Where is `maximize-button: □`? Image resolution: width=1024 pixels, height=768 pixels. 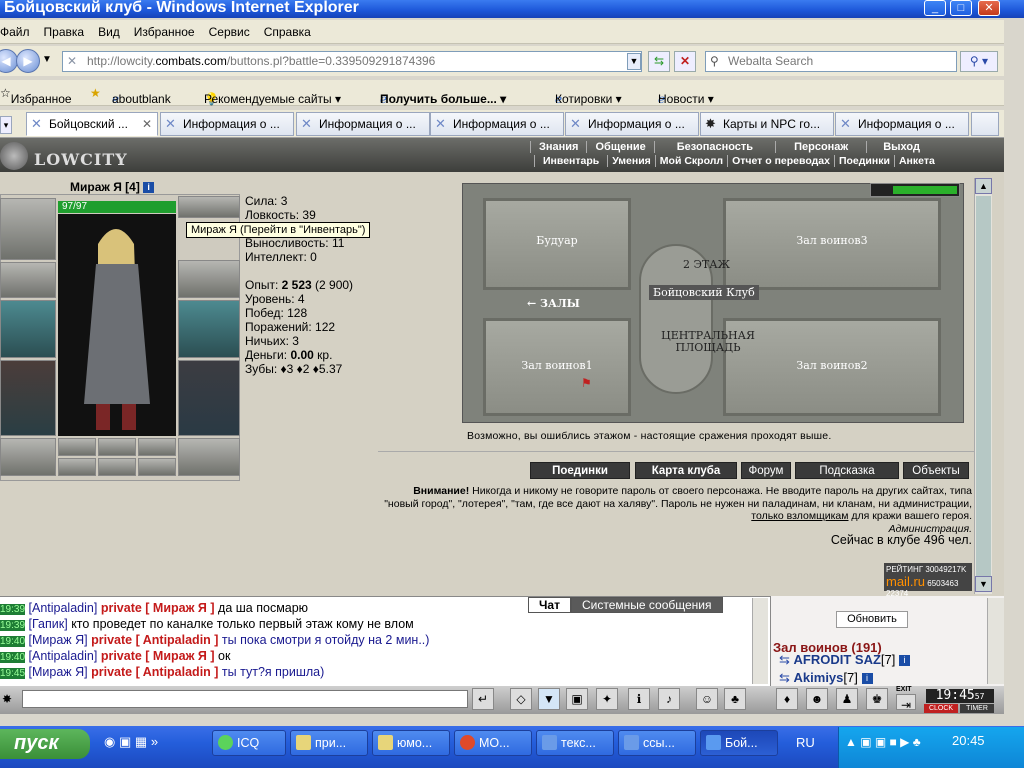
maximize-button: □ is located at coordinates (961, 8).